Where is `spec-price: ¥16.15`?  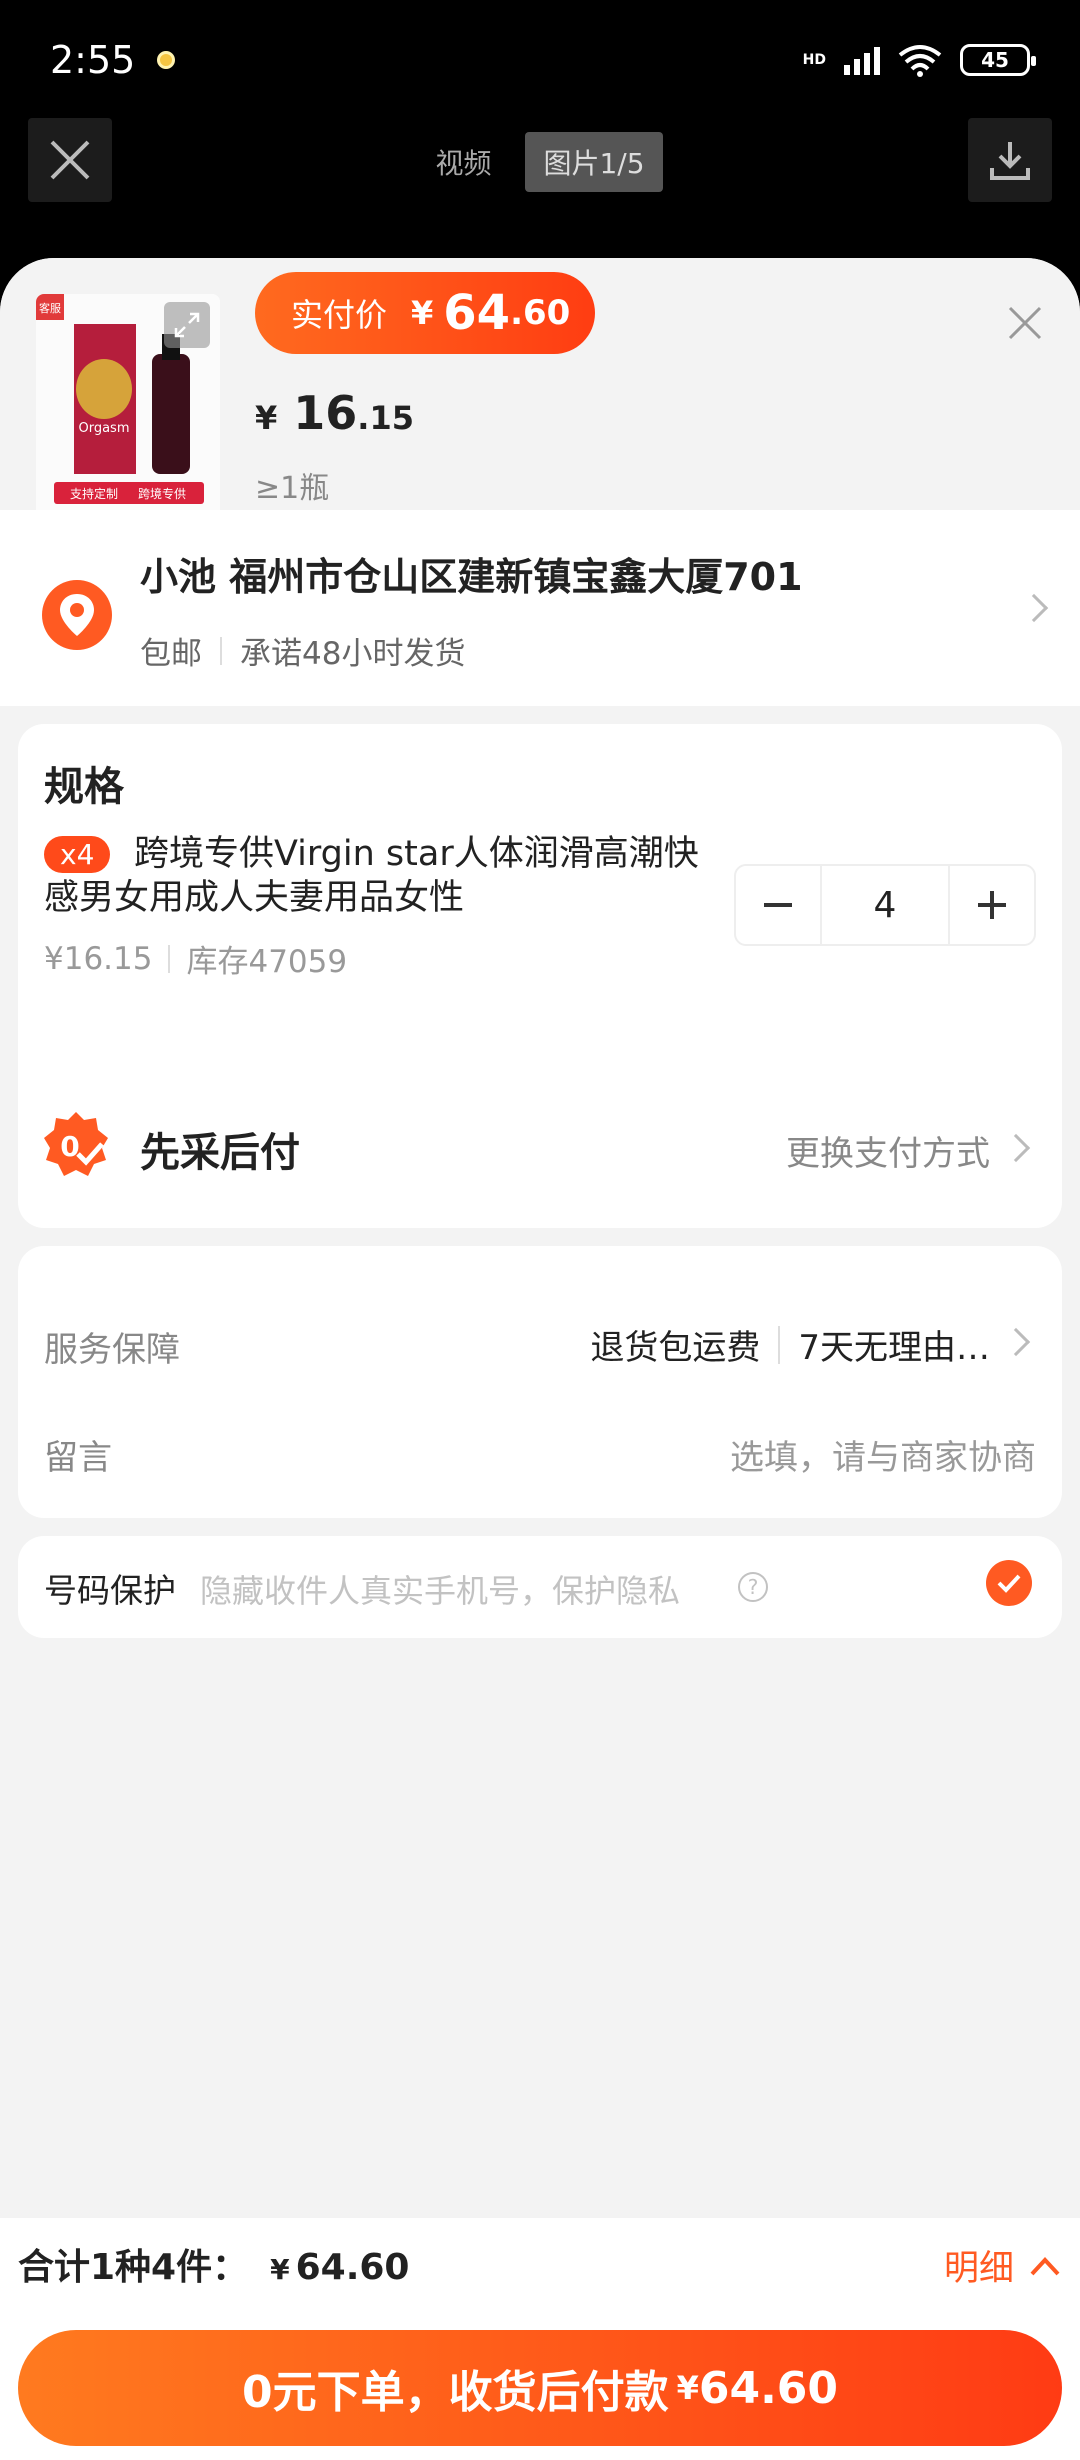
spec-price: ¥16.15 is located at coordinates (98, 958).